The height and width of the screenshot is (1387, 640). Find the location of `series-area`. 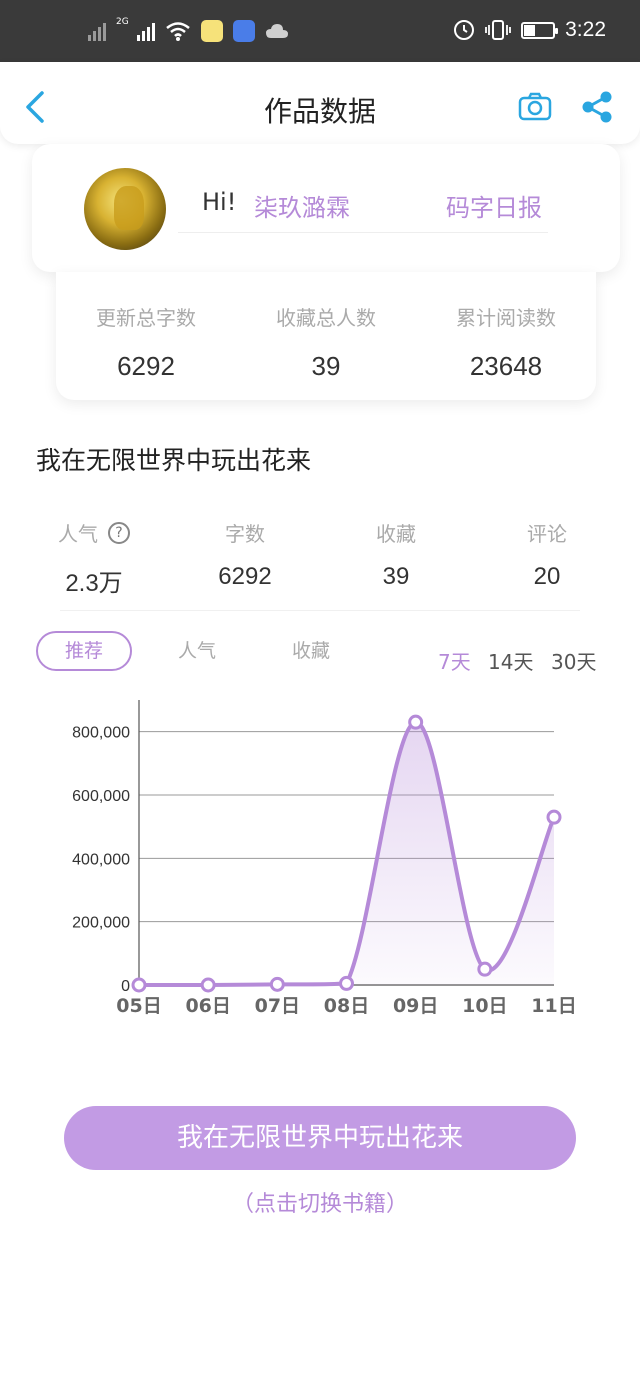

series-area is located at coordinates (346, 853).